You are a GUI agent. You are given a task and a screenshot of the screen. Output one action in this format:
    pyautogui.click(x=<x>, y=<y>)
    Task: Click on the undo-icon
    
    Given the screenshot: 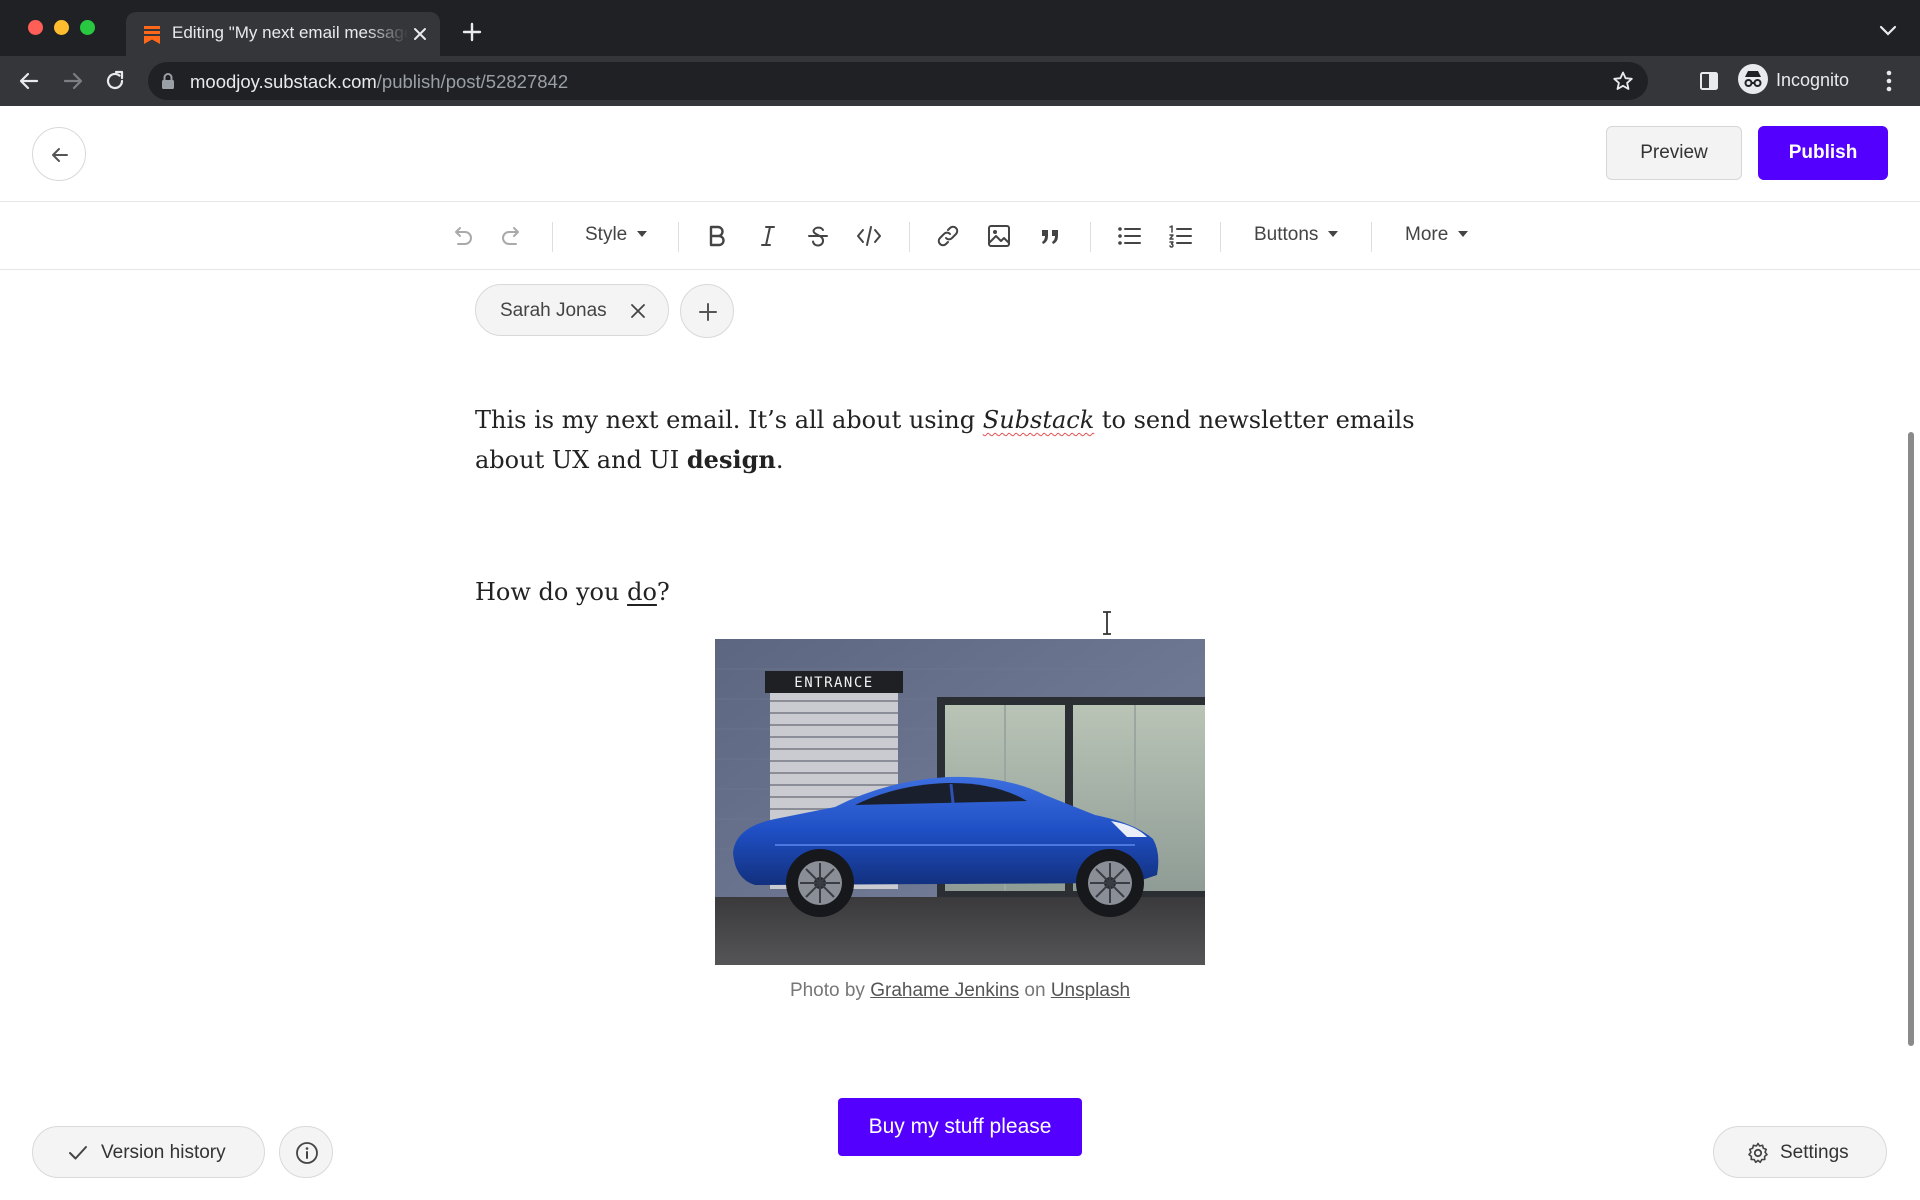 What is the action you would take?
    pyautogui.click(x=462, y=236)
    